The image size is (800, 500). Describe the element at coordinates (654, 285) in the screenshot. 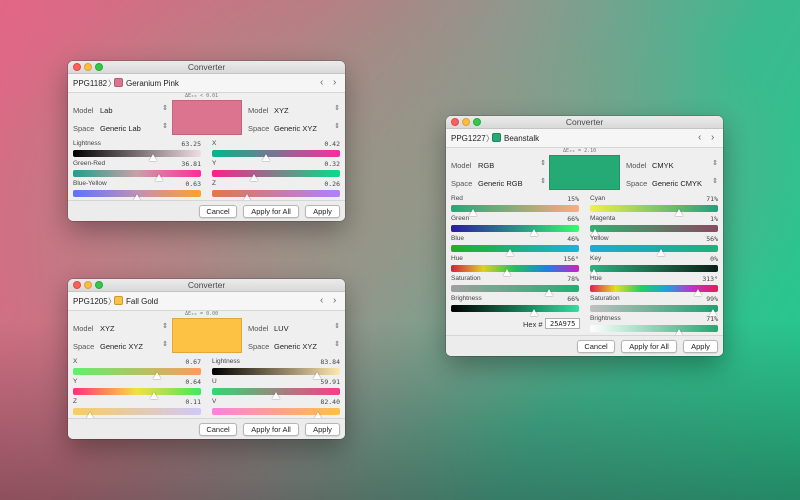

I see `slider-hue: Hue 313°` at that location.